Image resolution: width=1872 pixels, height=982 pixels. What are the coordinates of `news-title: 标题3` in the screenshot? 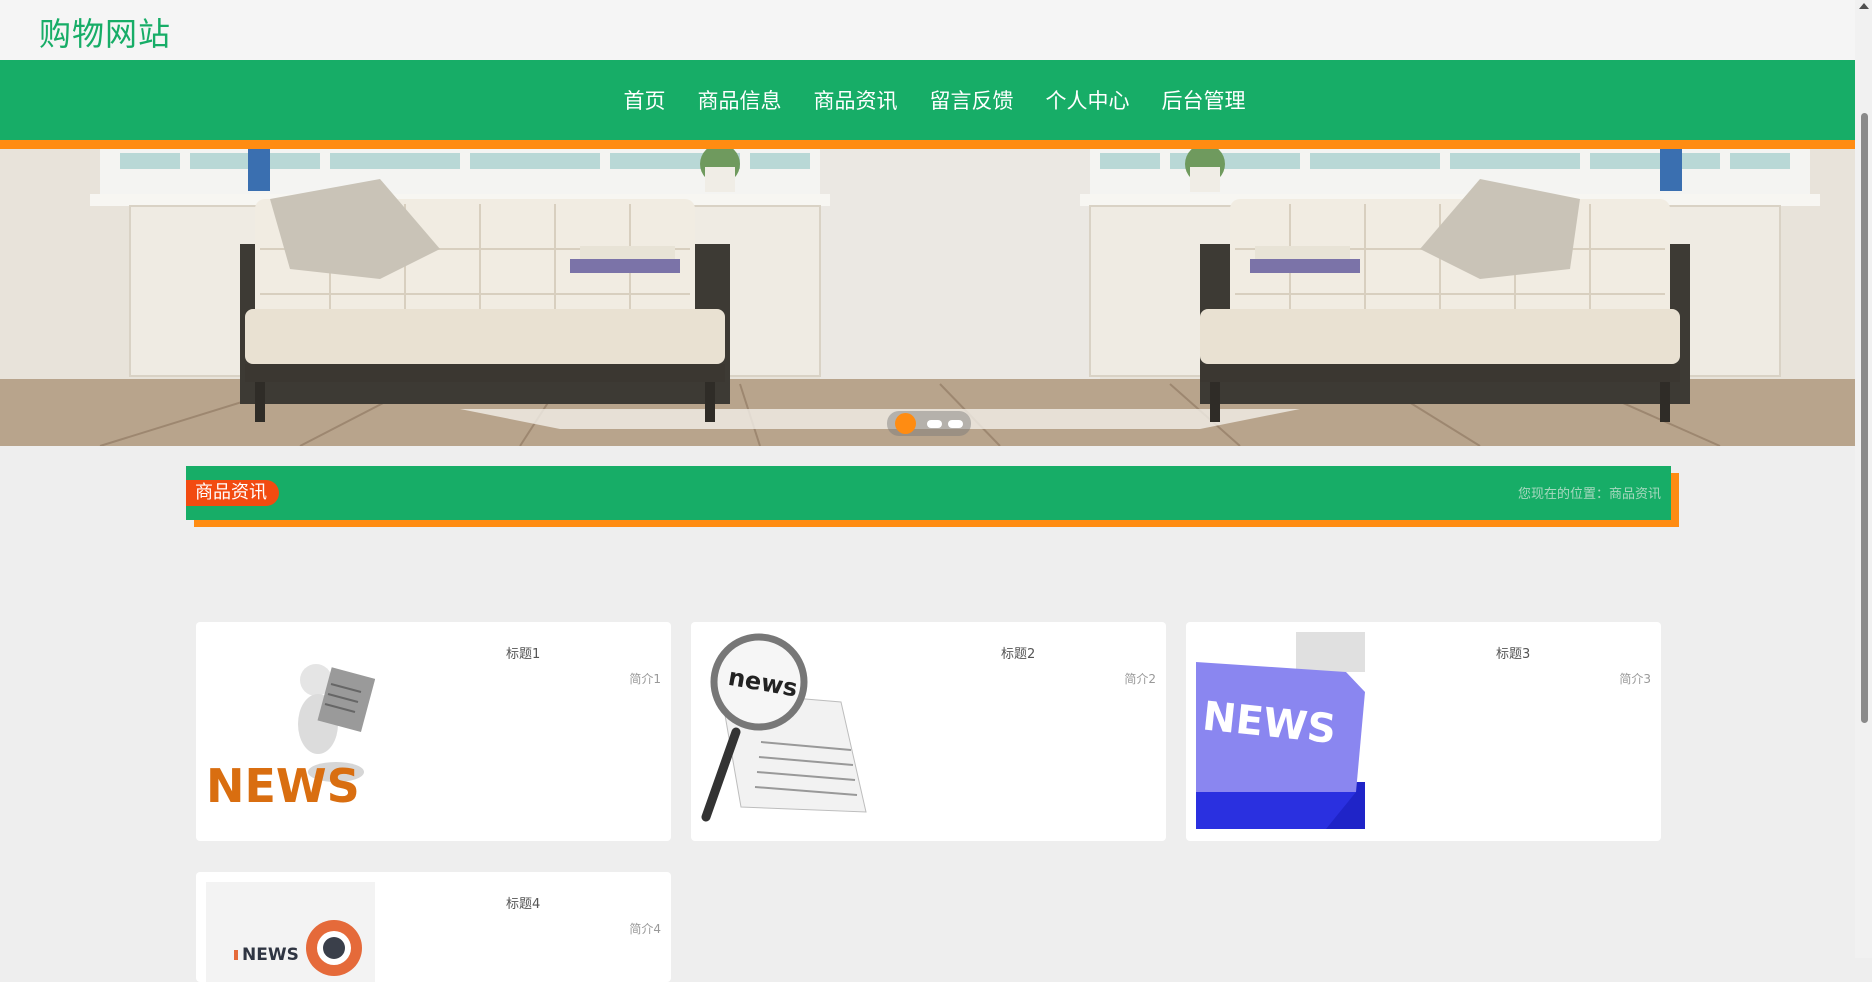 It's located at (1513, 652).